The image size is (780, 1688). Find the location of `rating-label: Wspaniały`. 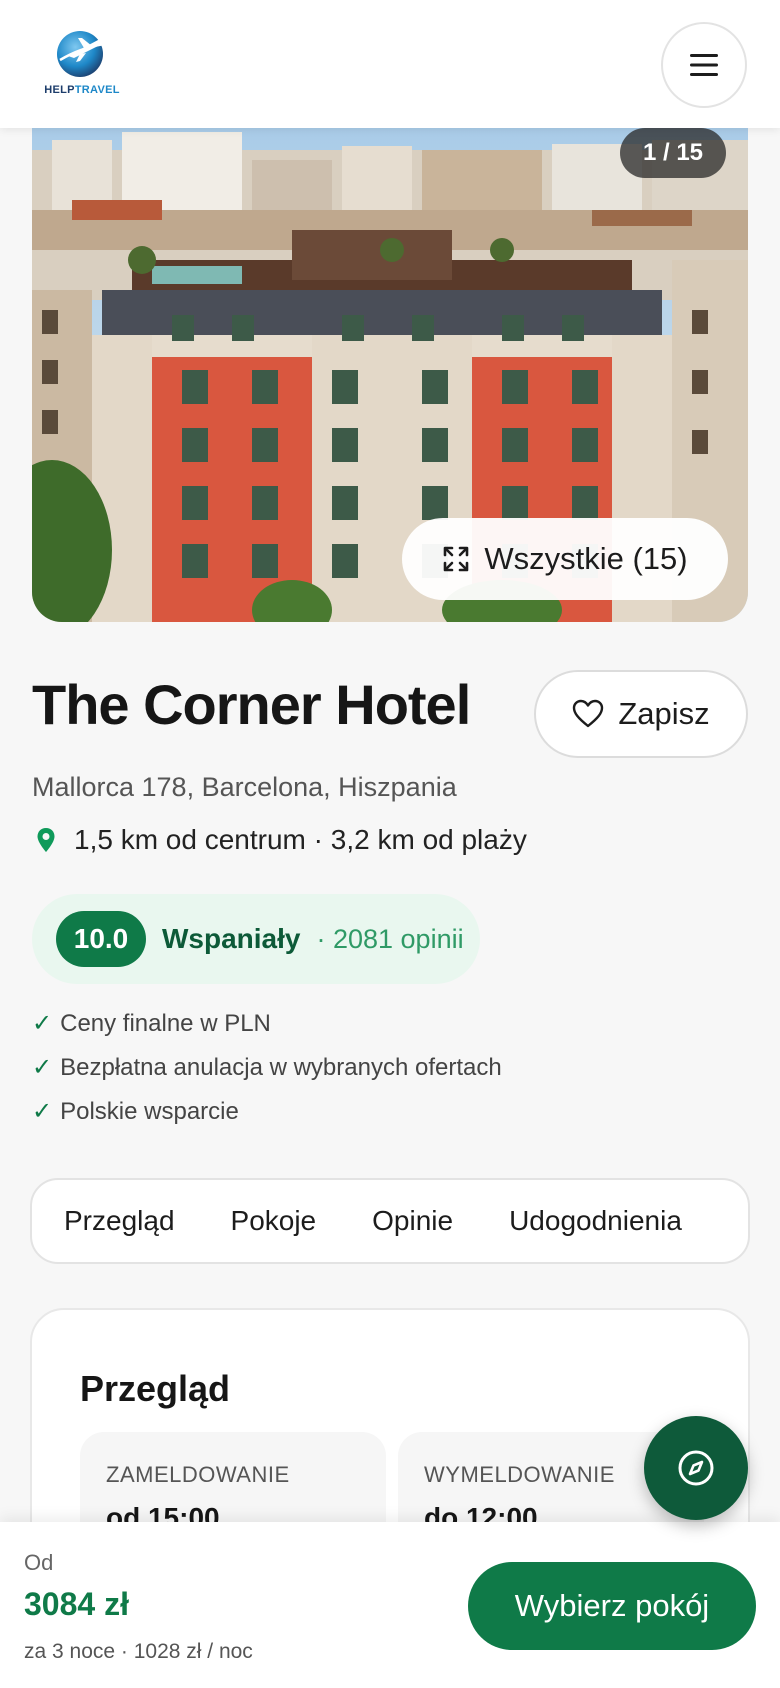

rating-label: Wspaniały is located at coordinates (231, 938).